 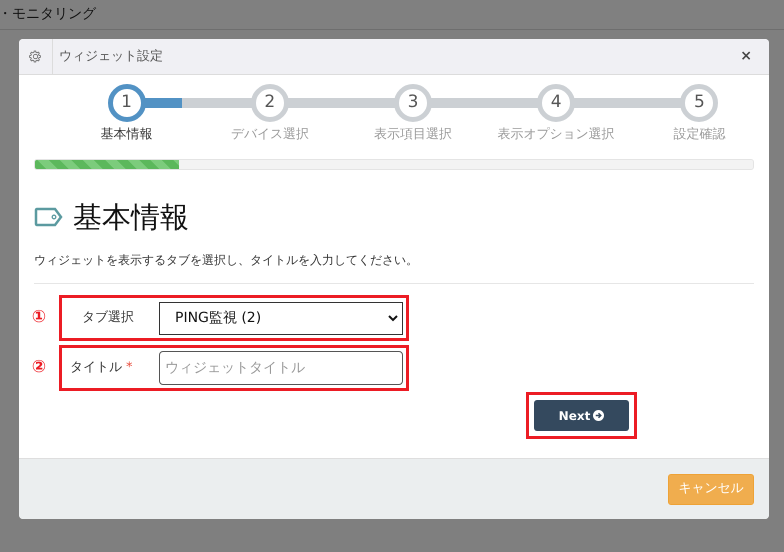 I want to click on dialog-title: ウィジェット設定, so click(x=111, y=57).